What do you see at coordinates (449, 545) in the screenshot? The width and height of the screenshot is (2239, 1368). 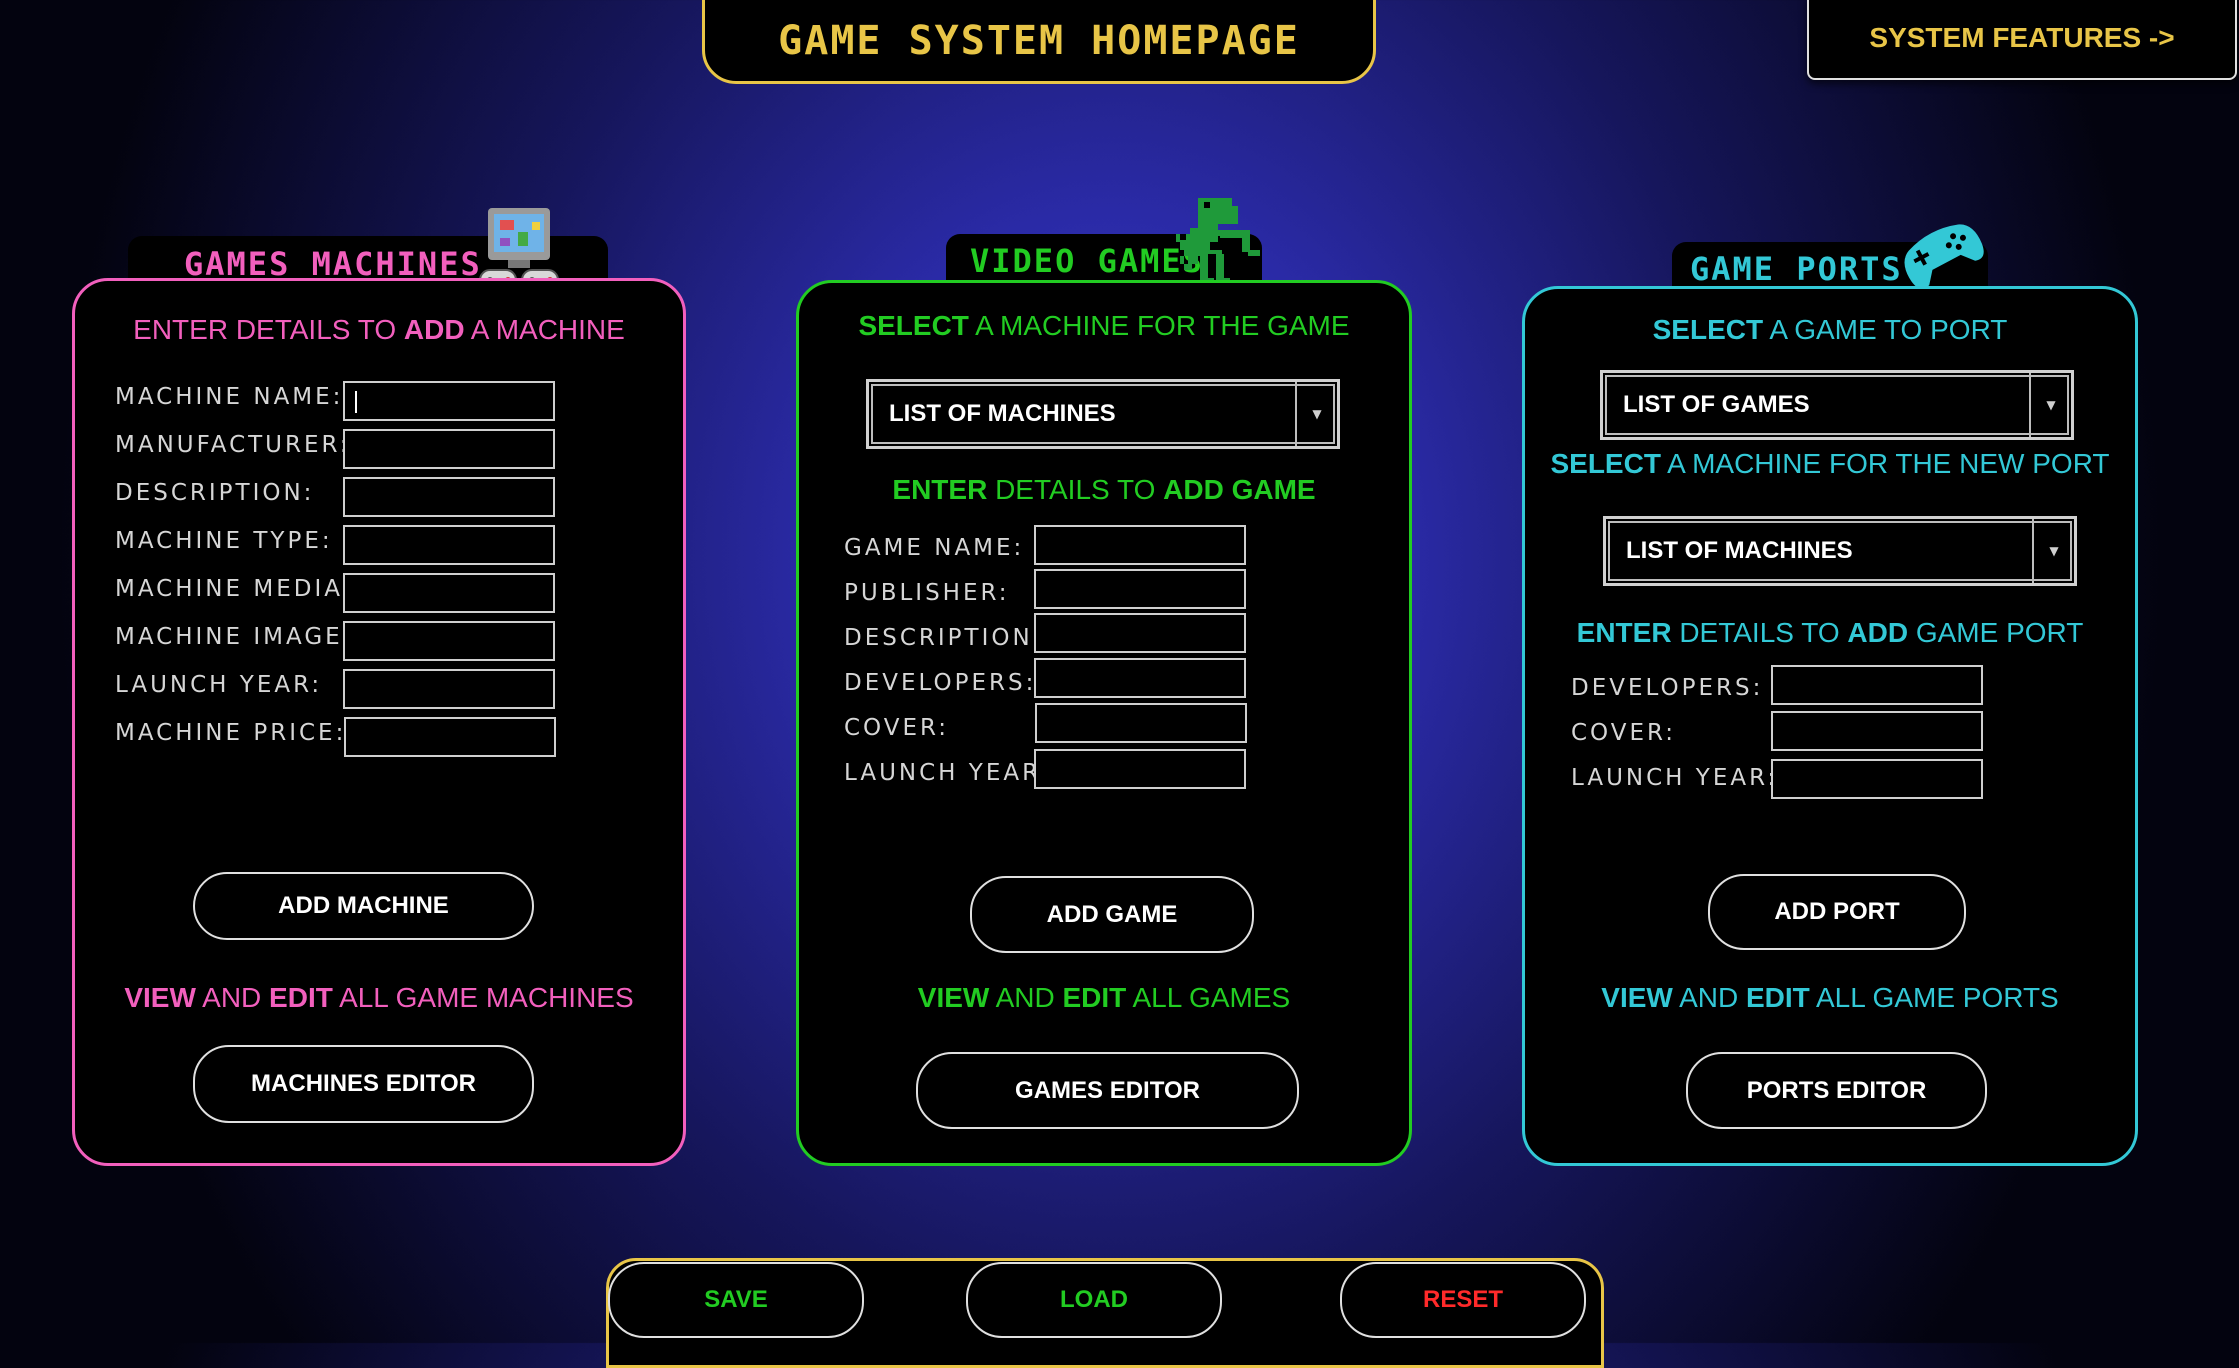 I see `machine-type-input` at bounding box center [449, 545].